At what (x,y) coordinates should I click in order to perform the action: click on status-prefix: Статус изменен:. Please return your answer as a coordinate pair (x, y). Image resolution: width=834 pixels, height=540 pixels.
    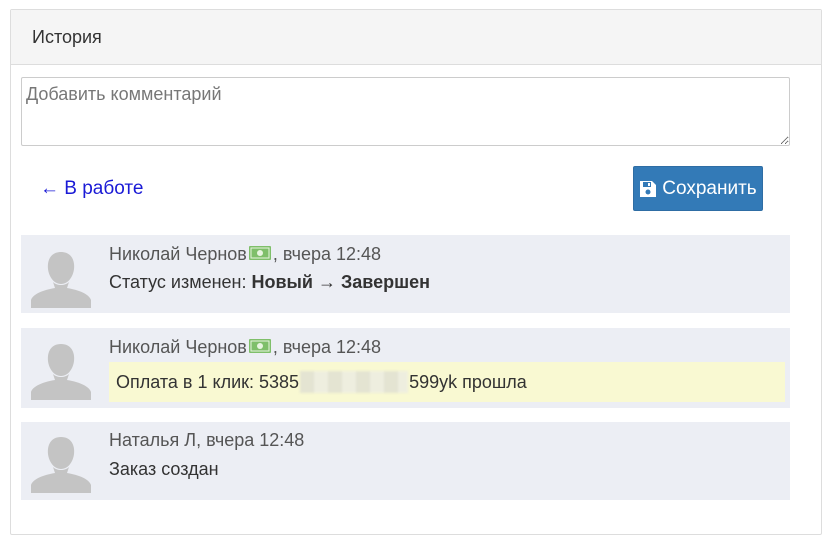
    Looking at the image, I should click on (180, 282).